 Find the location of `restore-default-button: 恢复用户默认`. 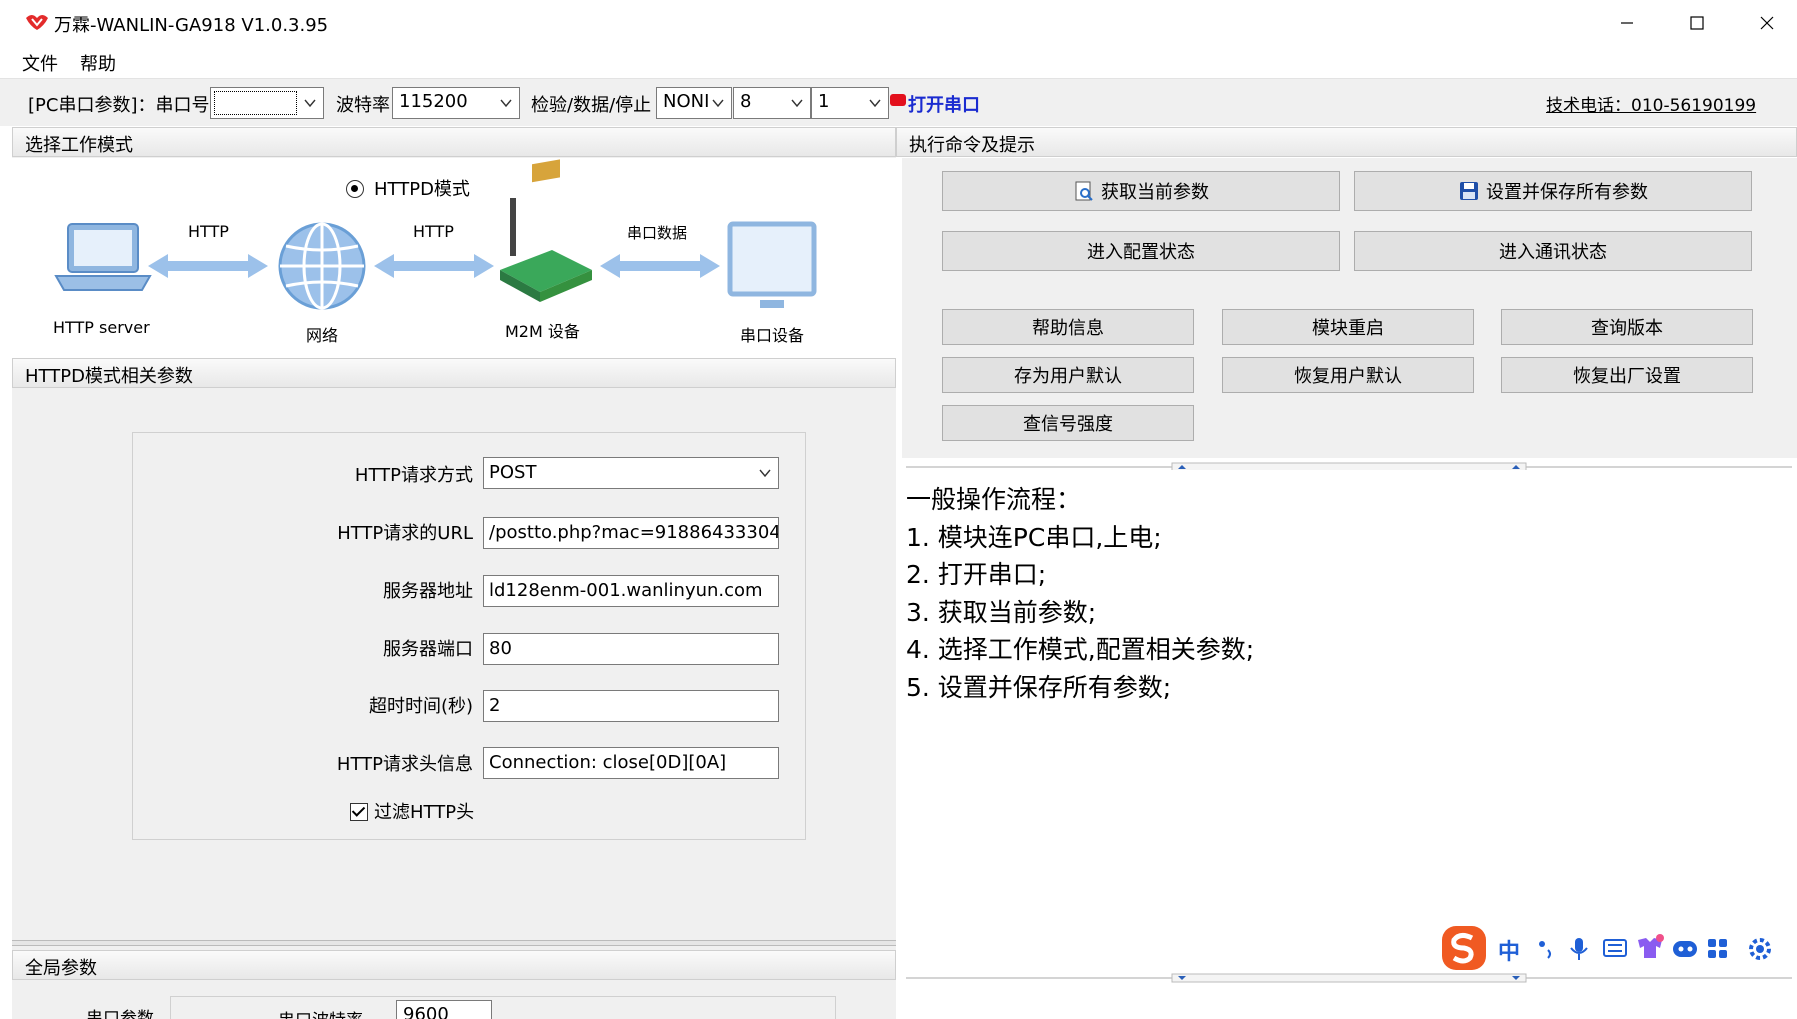

restore-default-button: 恢复用户默认 is located at coordinates (1348, 375).